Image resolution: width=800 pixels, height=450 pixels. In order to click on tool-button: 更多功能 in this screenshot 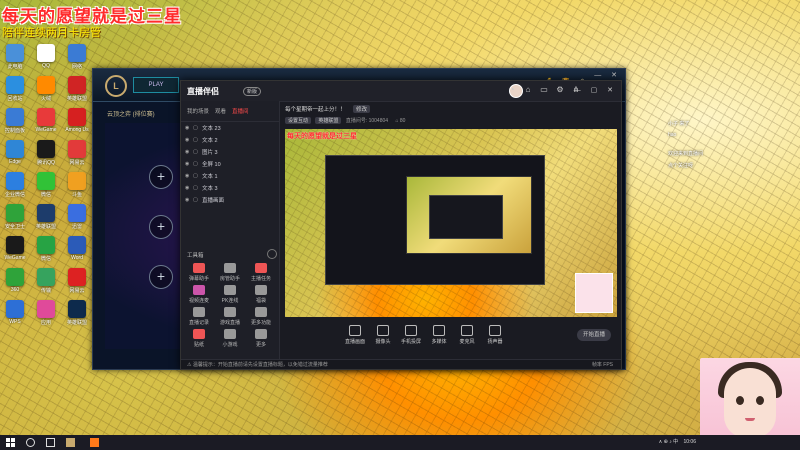, I will do `click(261, 316)`.